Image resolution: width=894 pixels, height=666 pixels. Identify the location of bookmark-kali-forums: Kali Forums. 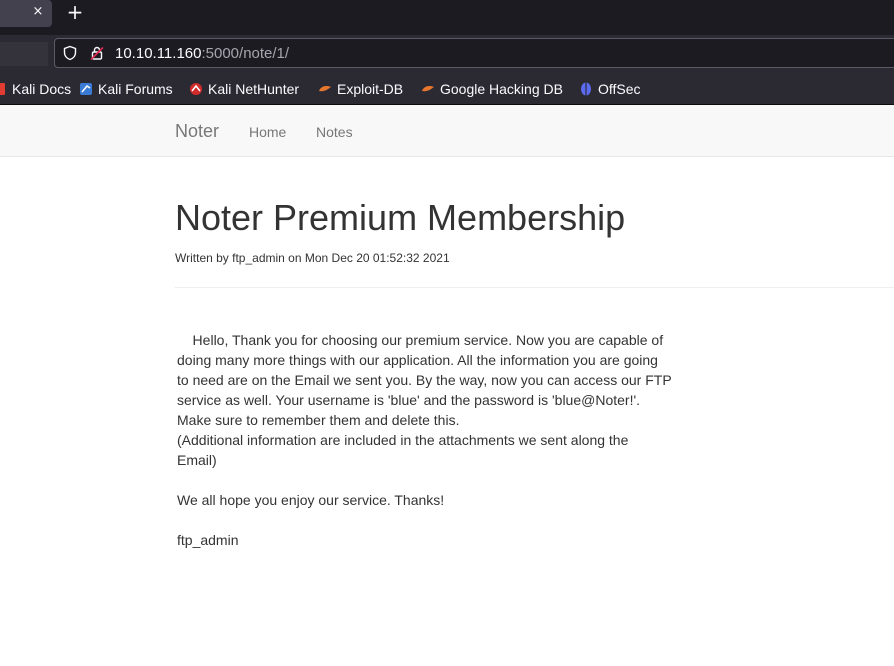
(126, 89).